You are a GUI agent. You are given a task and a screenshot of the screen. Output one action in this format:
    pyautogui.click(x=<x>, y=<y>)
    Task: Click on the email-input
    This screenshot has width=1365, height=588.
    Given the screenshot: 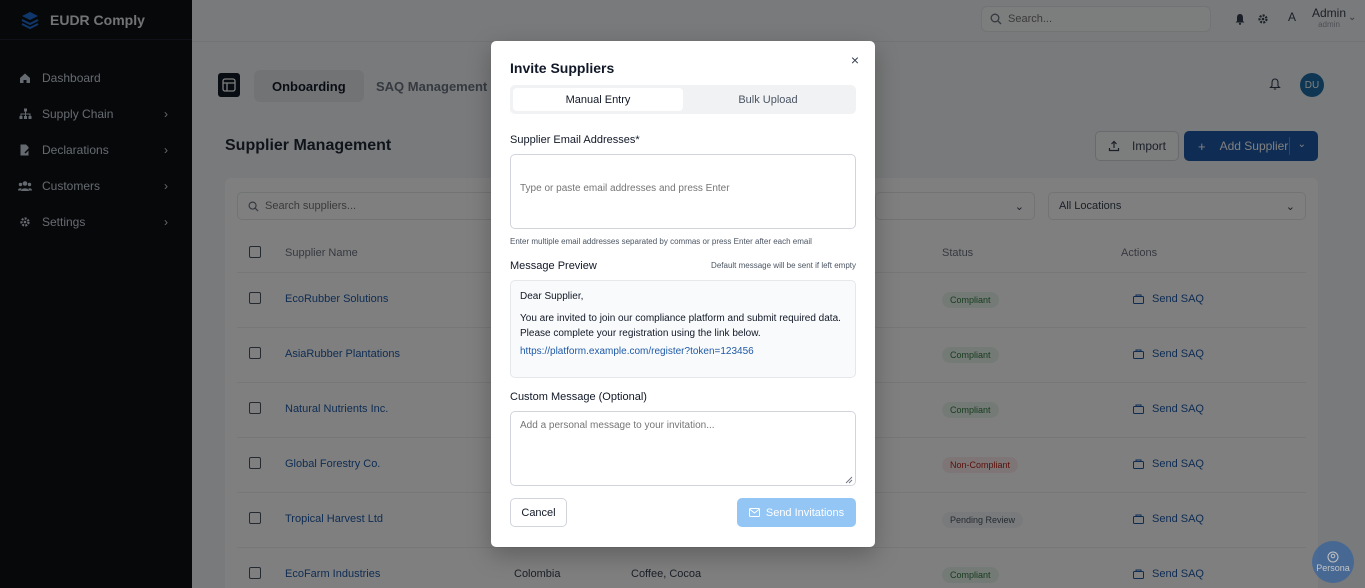 What is the action you would take?
    pyautogui.click(x=680, y=188)
    